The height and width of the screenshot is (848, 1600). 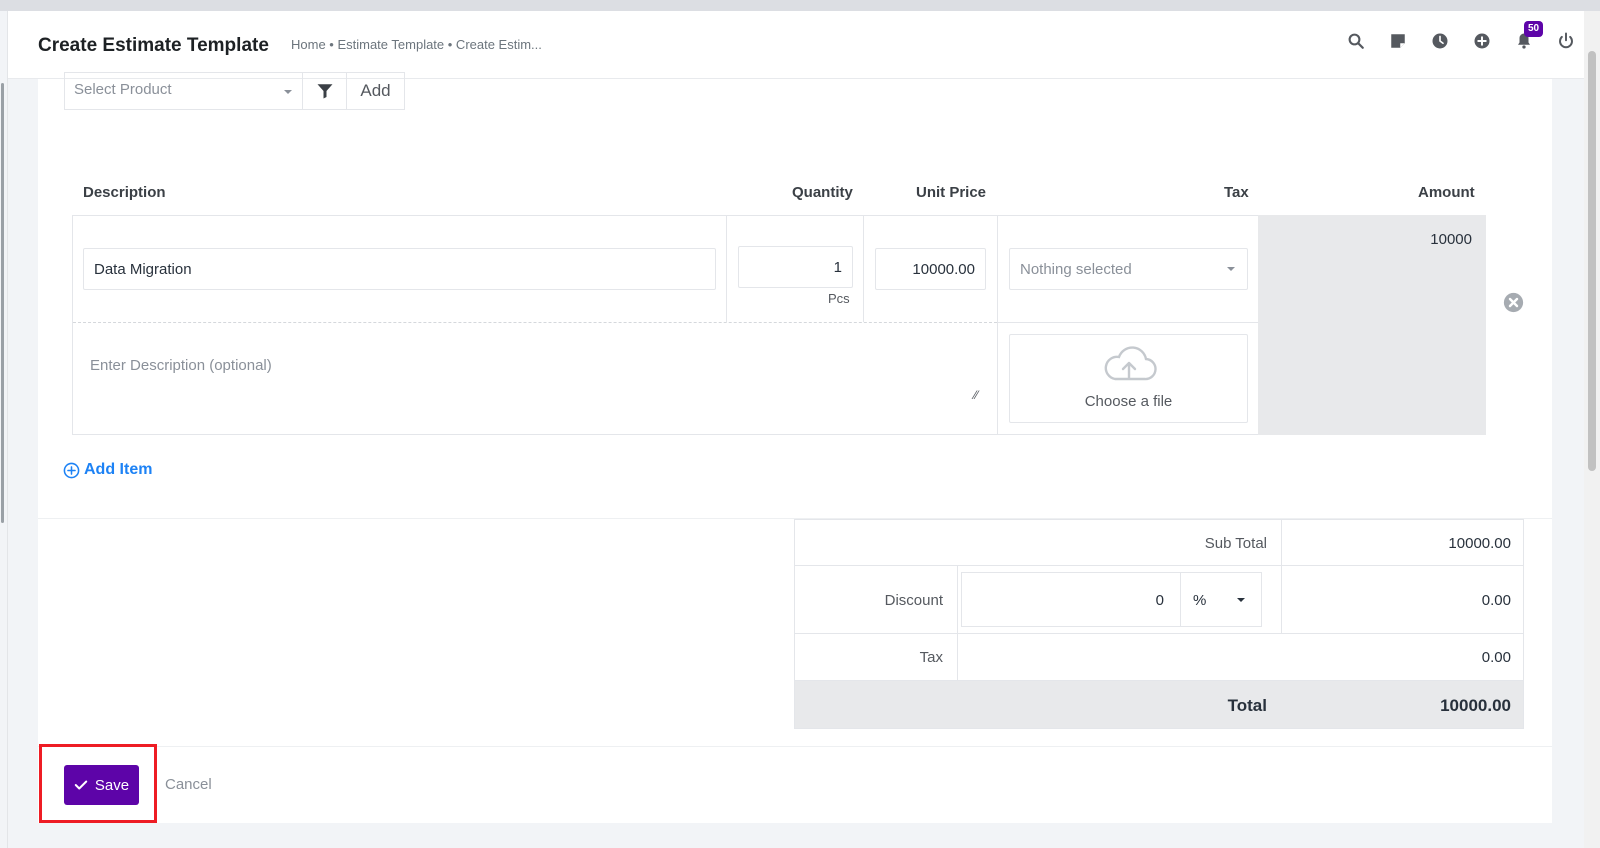 What do you see at coordinates (800, 5) in the screenshot?
I see `browser-top-strip` at bounding box center [800, 5].